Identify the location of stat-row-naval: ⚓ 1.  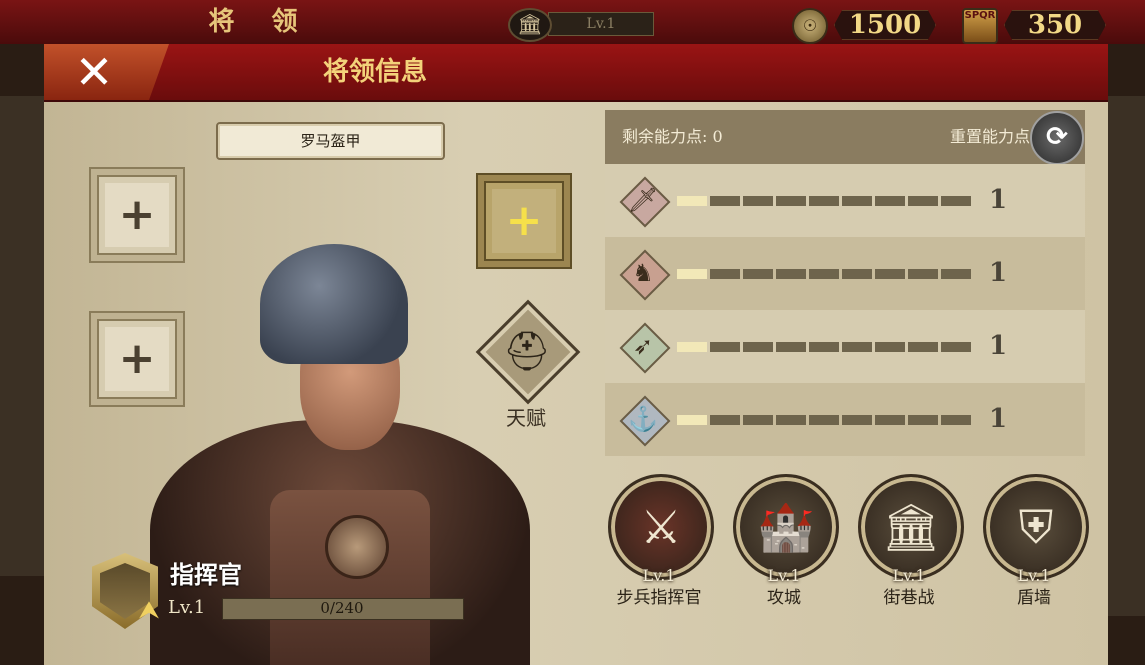
(845, 419).